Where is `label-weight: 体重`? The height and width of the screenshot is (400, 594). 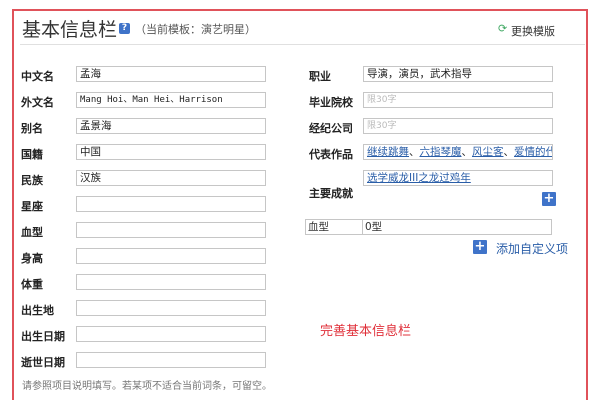
label-weight: 体重 is located at coordinates (32, 284).